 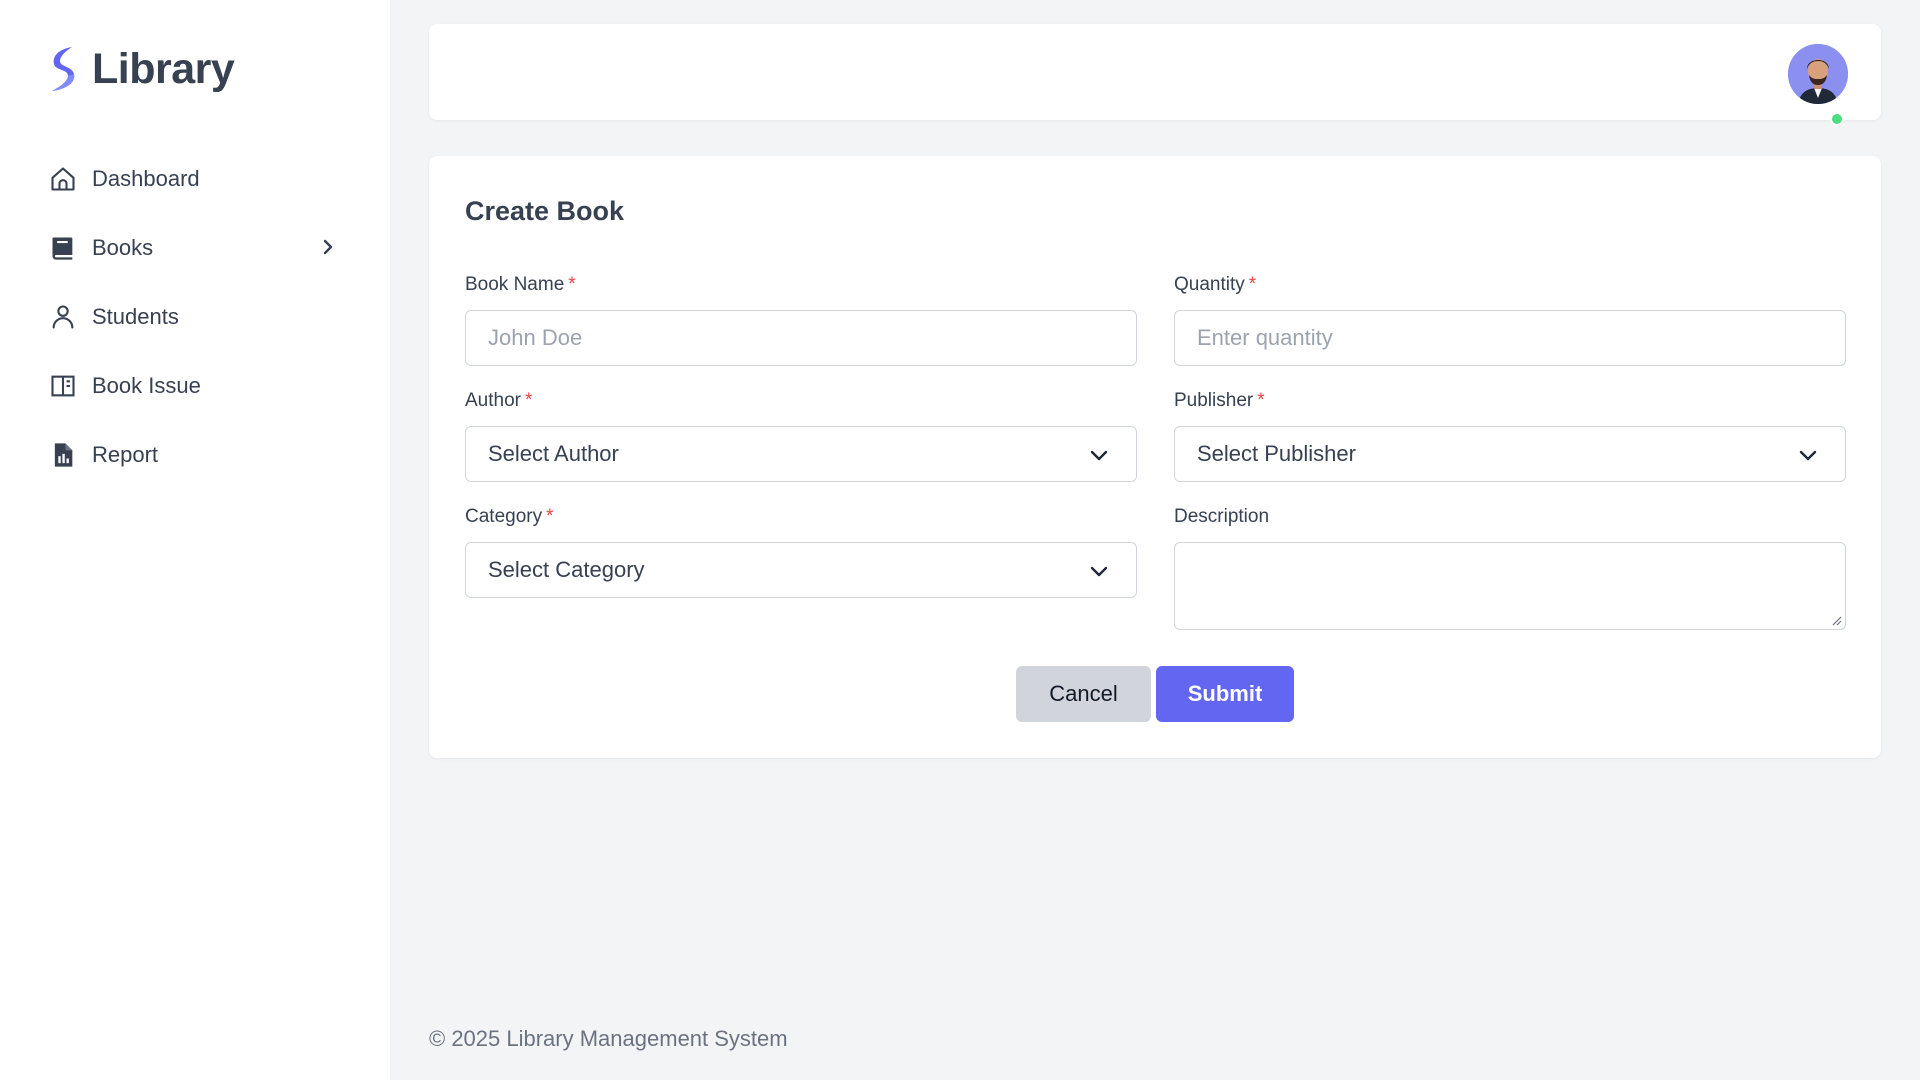 I want to click on sidebar-item-books: Books, so click(x=198, y=247).